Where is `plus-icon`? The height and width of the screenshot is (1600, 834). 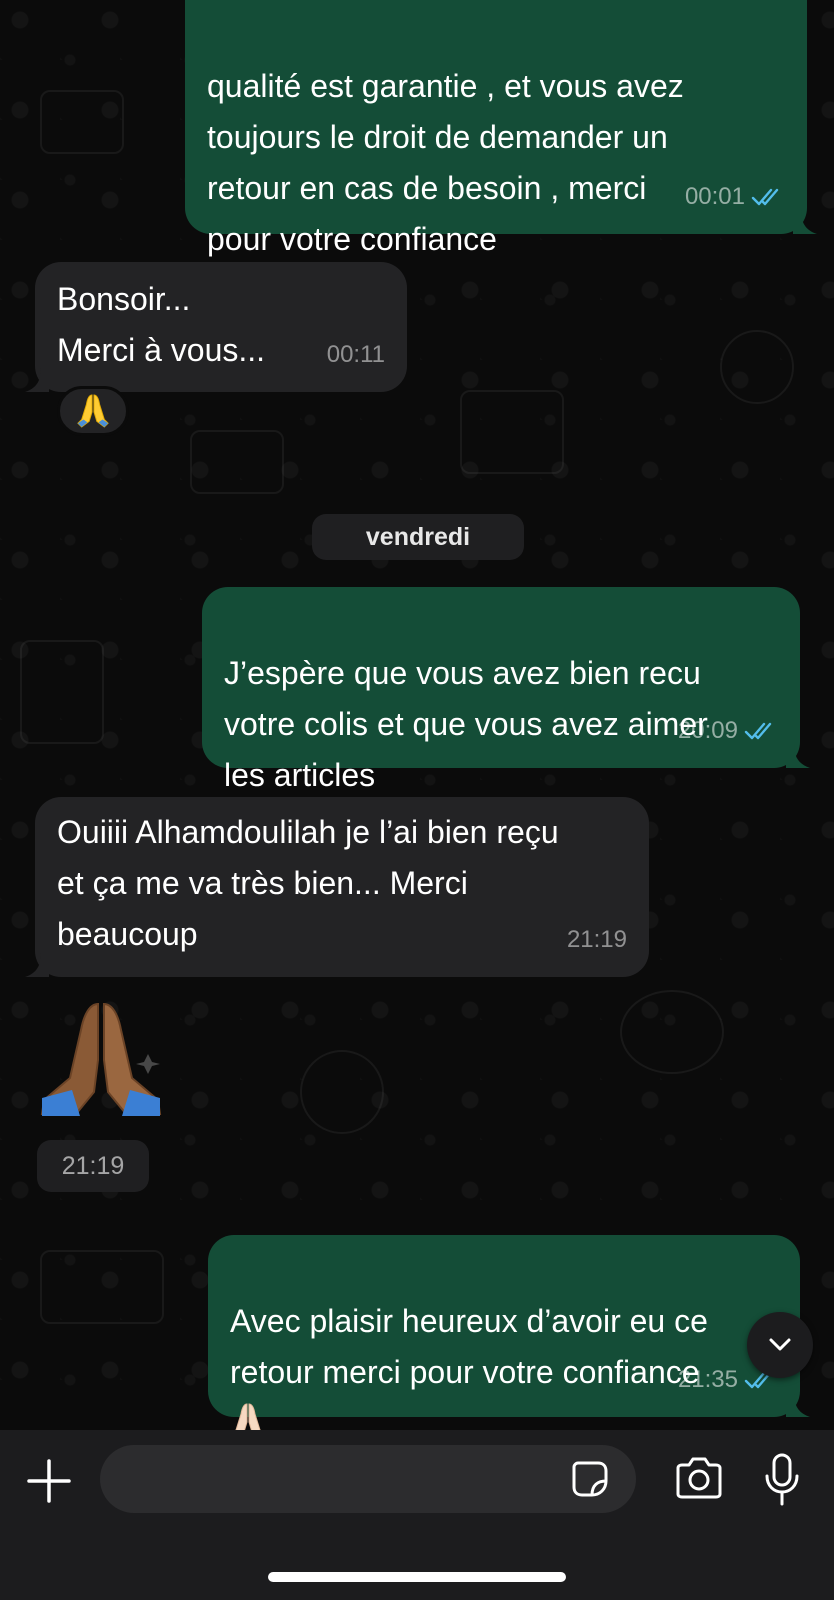 plus-icon is located at coordinates (49, 1481).